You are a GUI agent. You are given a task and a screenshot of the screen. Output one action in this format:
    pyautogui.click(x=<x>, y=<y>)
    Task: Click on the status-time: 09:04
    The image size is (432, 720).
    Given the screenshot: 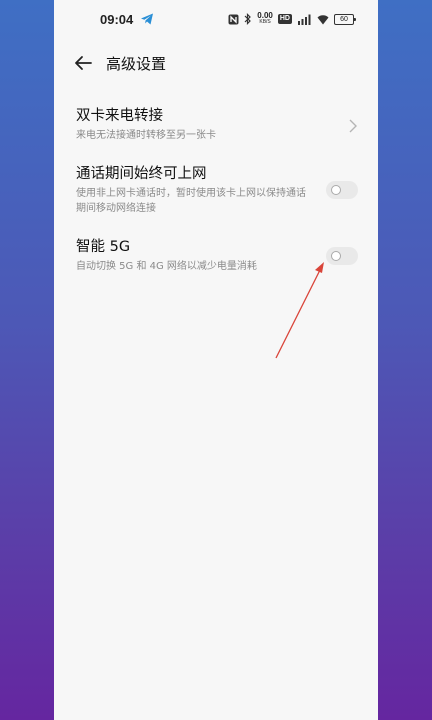 What is the action you would take?
    pyautogui.click(x=117, y=19)
    